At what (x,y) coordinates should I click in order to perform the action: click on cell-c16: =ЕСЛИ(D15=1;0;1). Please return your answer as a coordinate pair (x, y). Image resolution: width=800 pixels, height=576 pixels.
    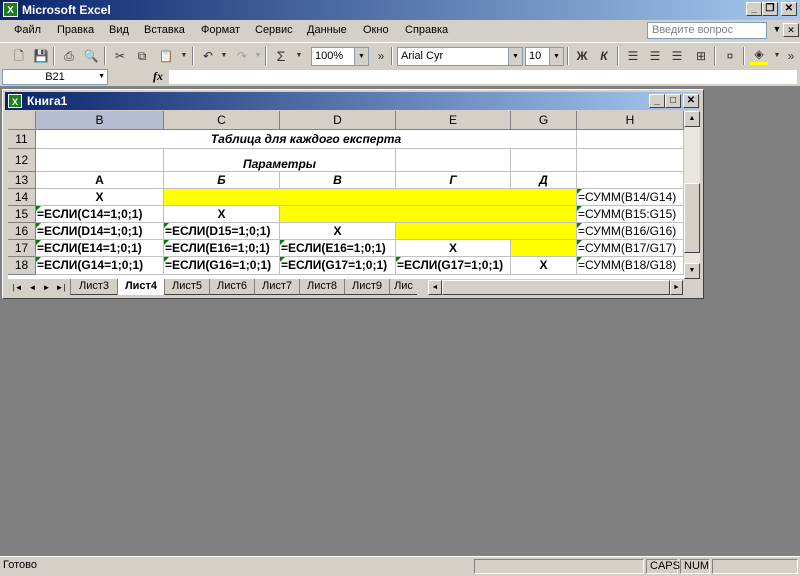
    Looking at the image, I should click on (222, 231).